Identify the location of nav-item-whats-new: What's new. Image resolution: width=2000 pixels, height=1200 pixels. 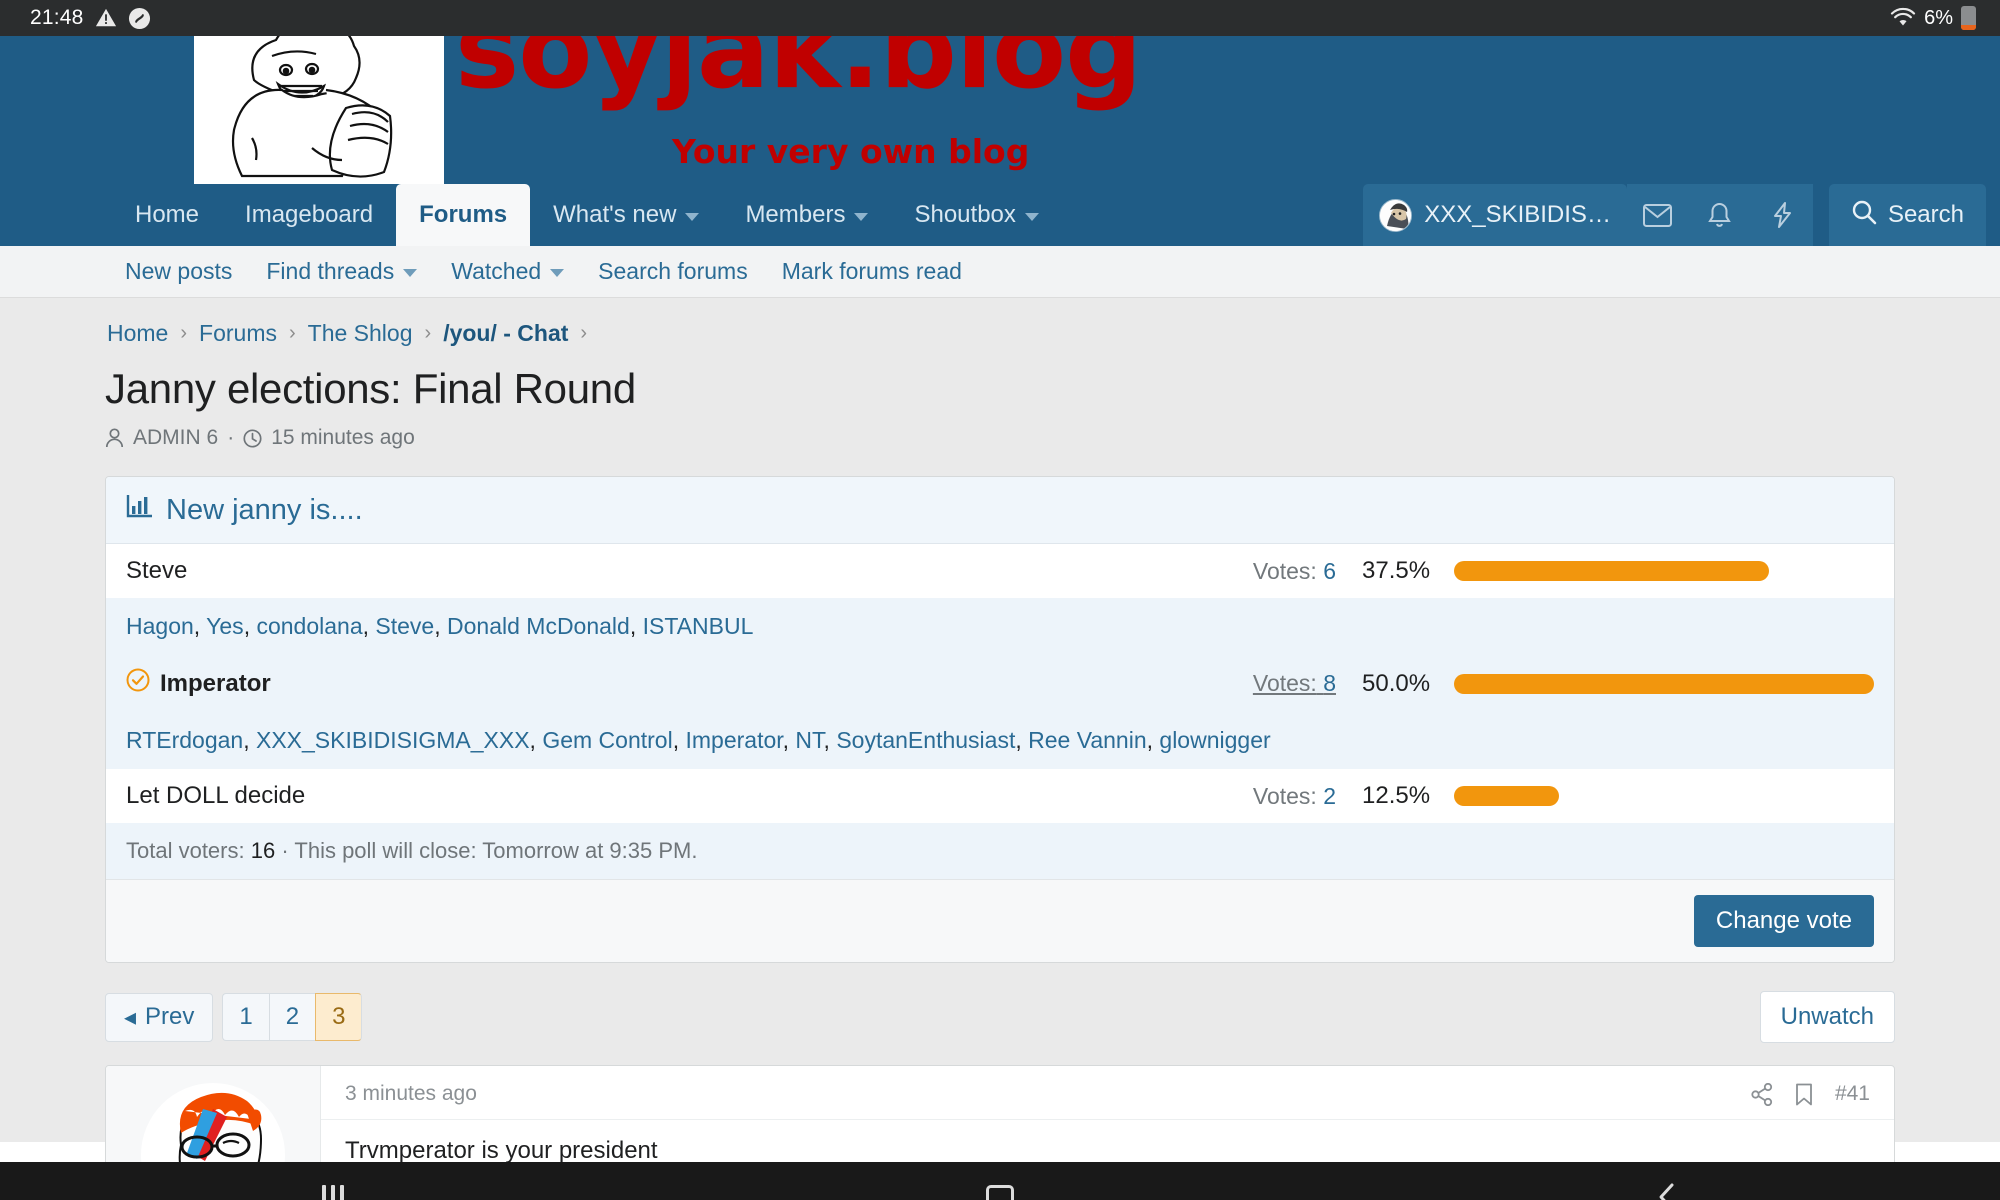
(626, 215).